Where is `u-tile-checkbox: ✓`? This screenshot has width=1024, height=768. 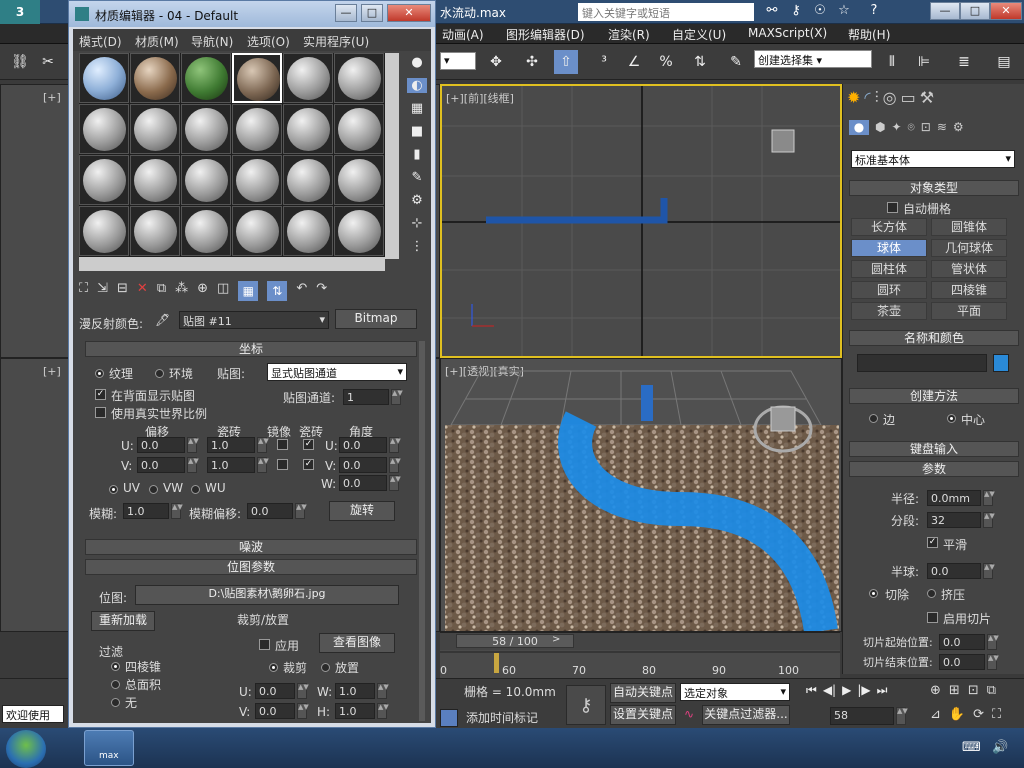
u-tile-checkbox: ✓ is located at coordinates (308, 444).